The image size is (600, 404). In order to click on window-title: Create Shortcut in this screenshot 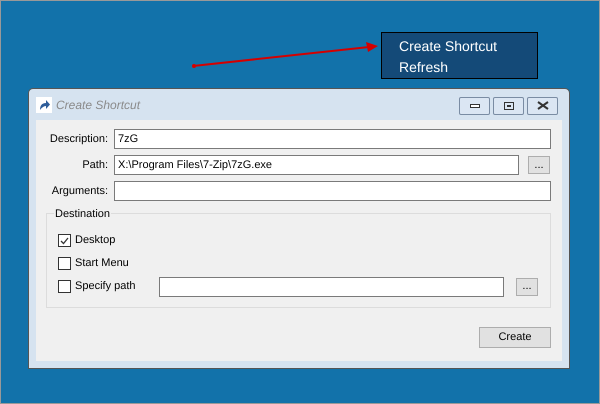, I will do `click(98, 105)`.